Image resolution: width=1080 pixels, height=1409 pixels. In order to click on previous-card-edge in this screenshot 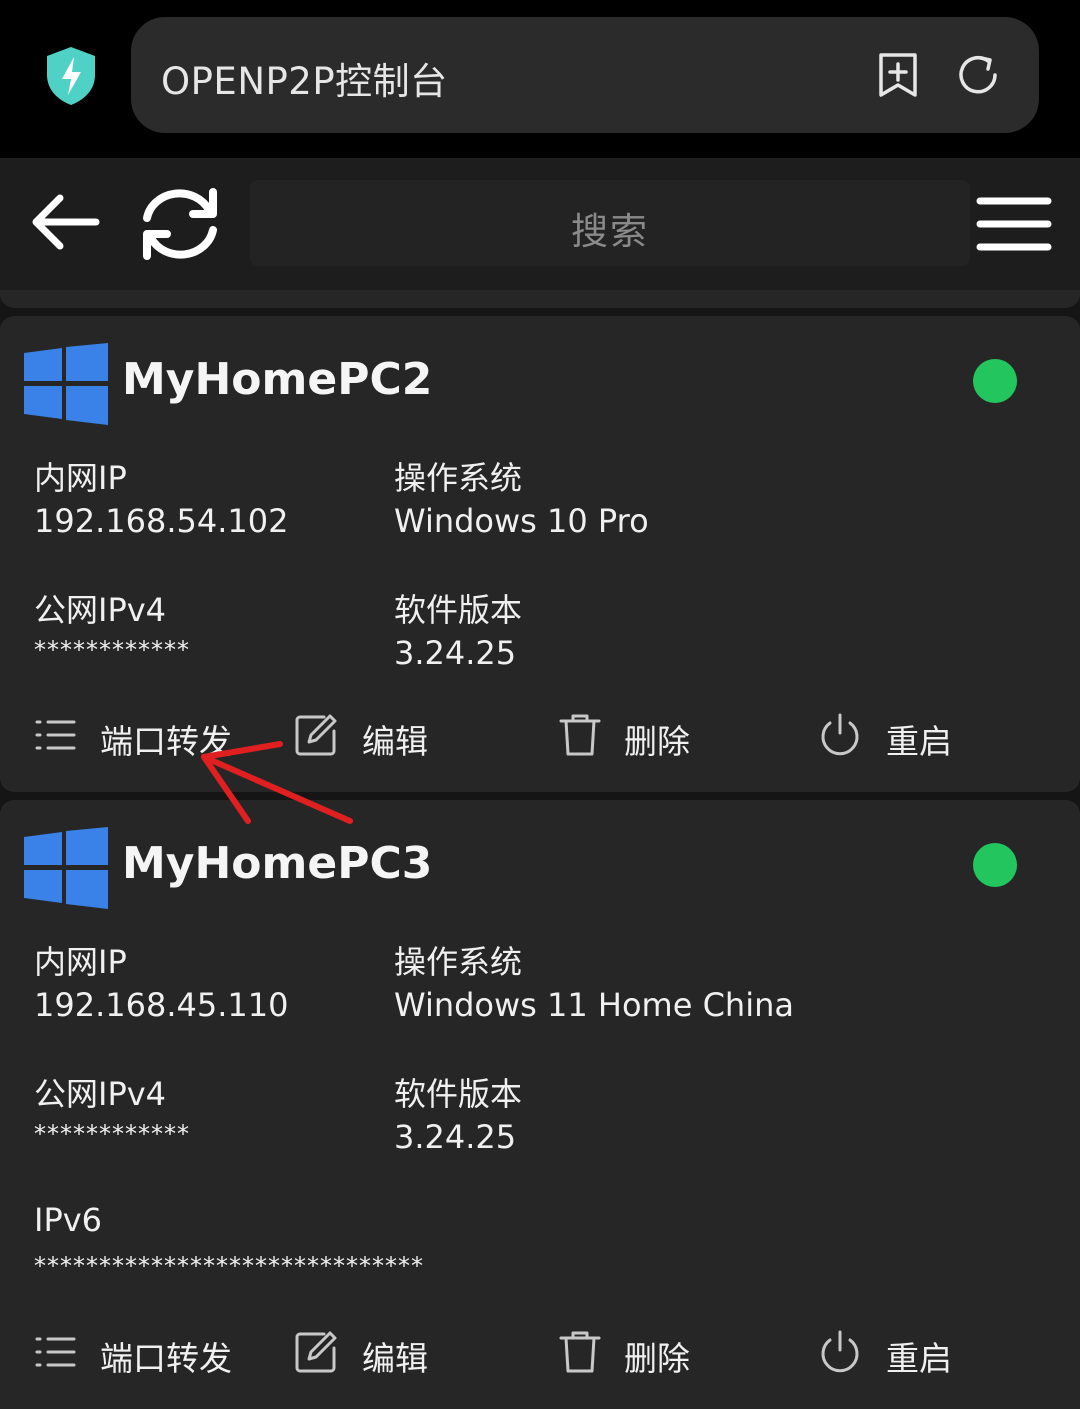, I will do `click(540, 299)`.